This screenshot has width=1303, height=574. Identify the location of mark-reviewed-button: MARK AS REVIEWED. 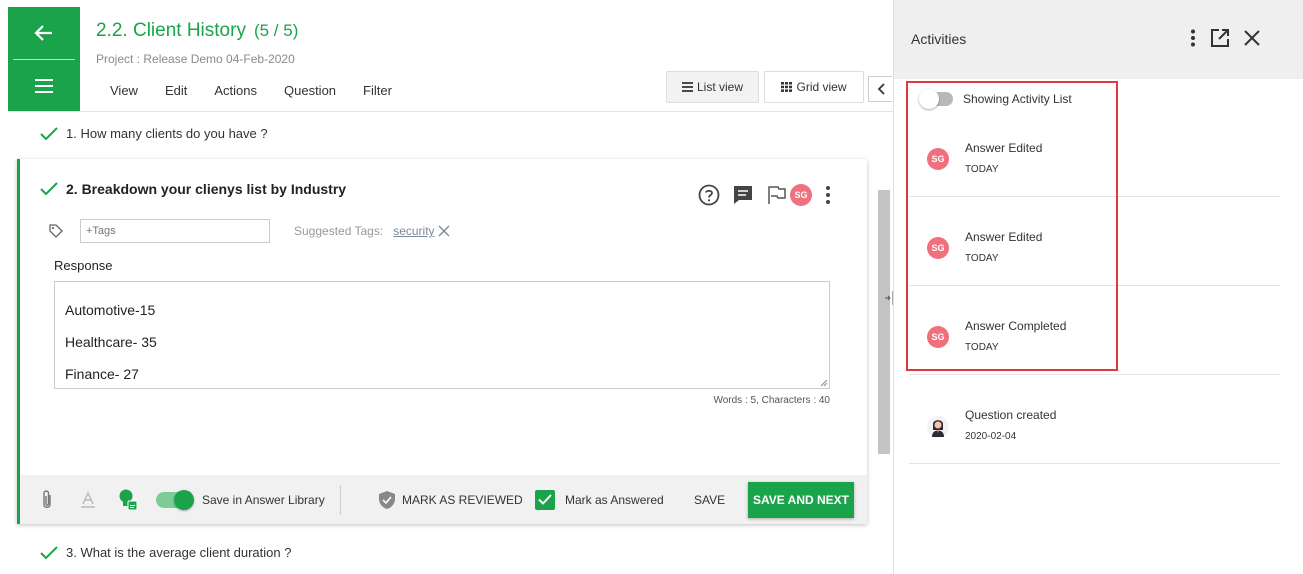
(450, 499).